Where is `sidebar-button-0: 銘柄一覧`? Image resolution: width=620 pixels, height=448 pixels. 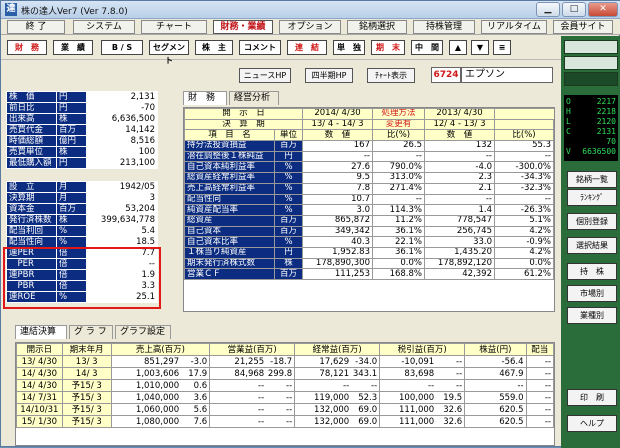
sidebar-button-0: 銘柄一覧 is located at coordinates (592, 179).